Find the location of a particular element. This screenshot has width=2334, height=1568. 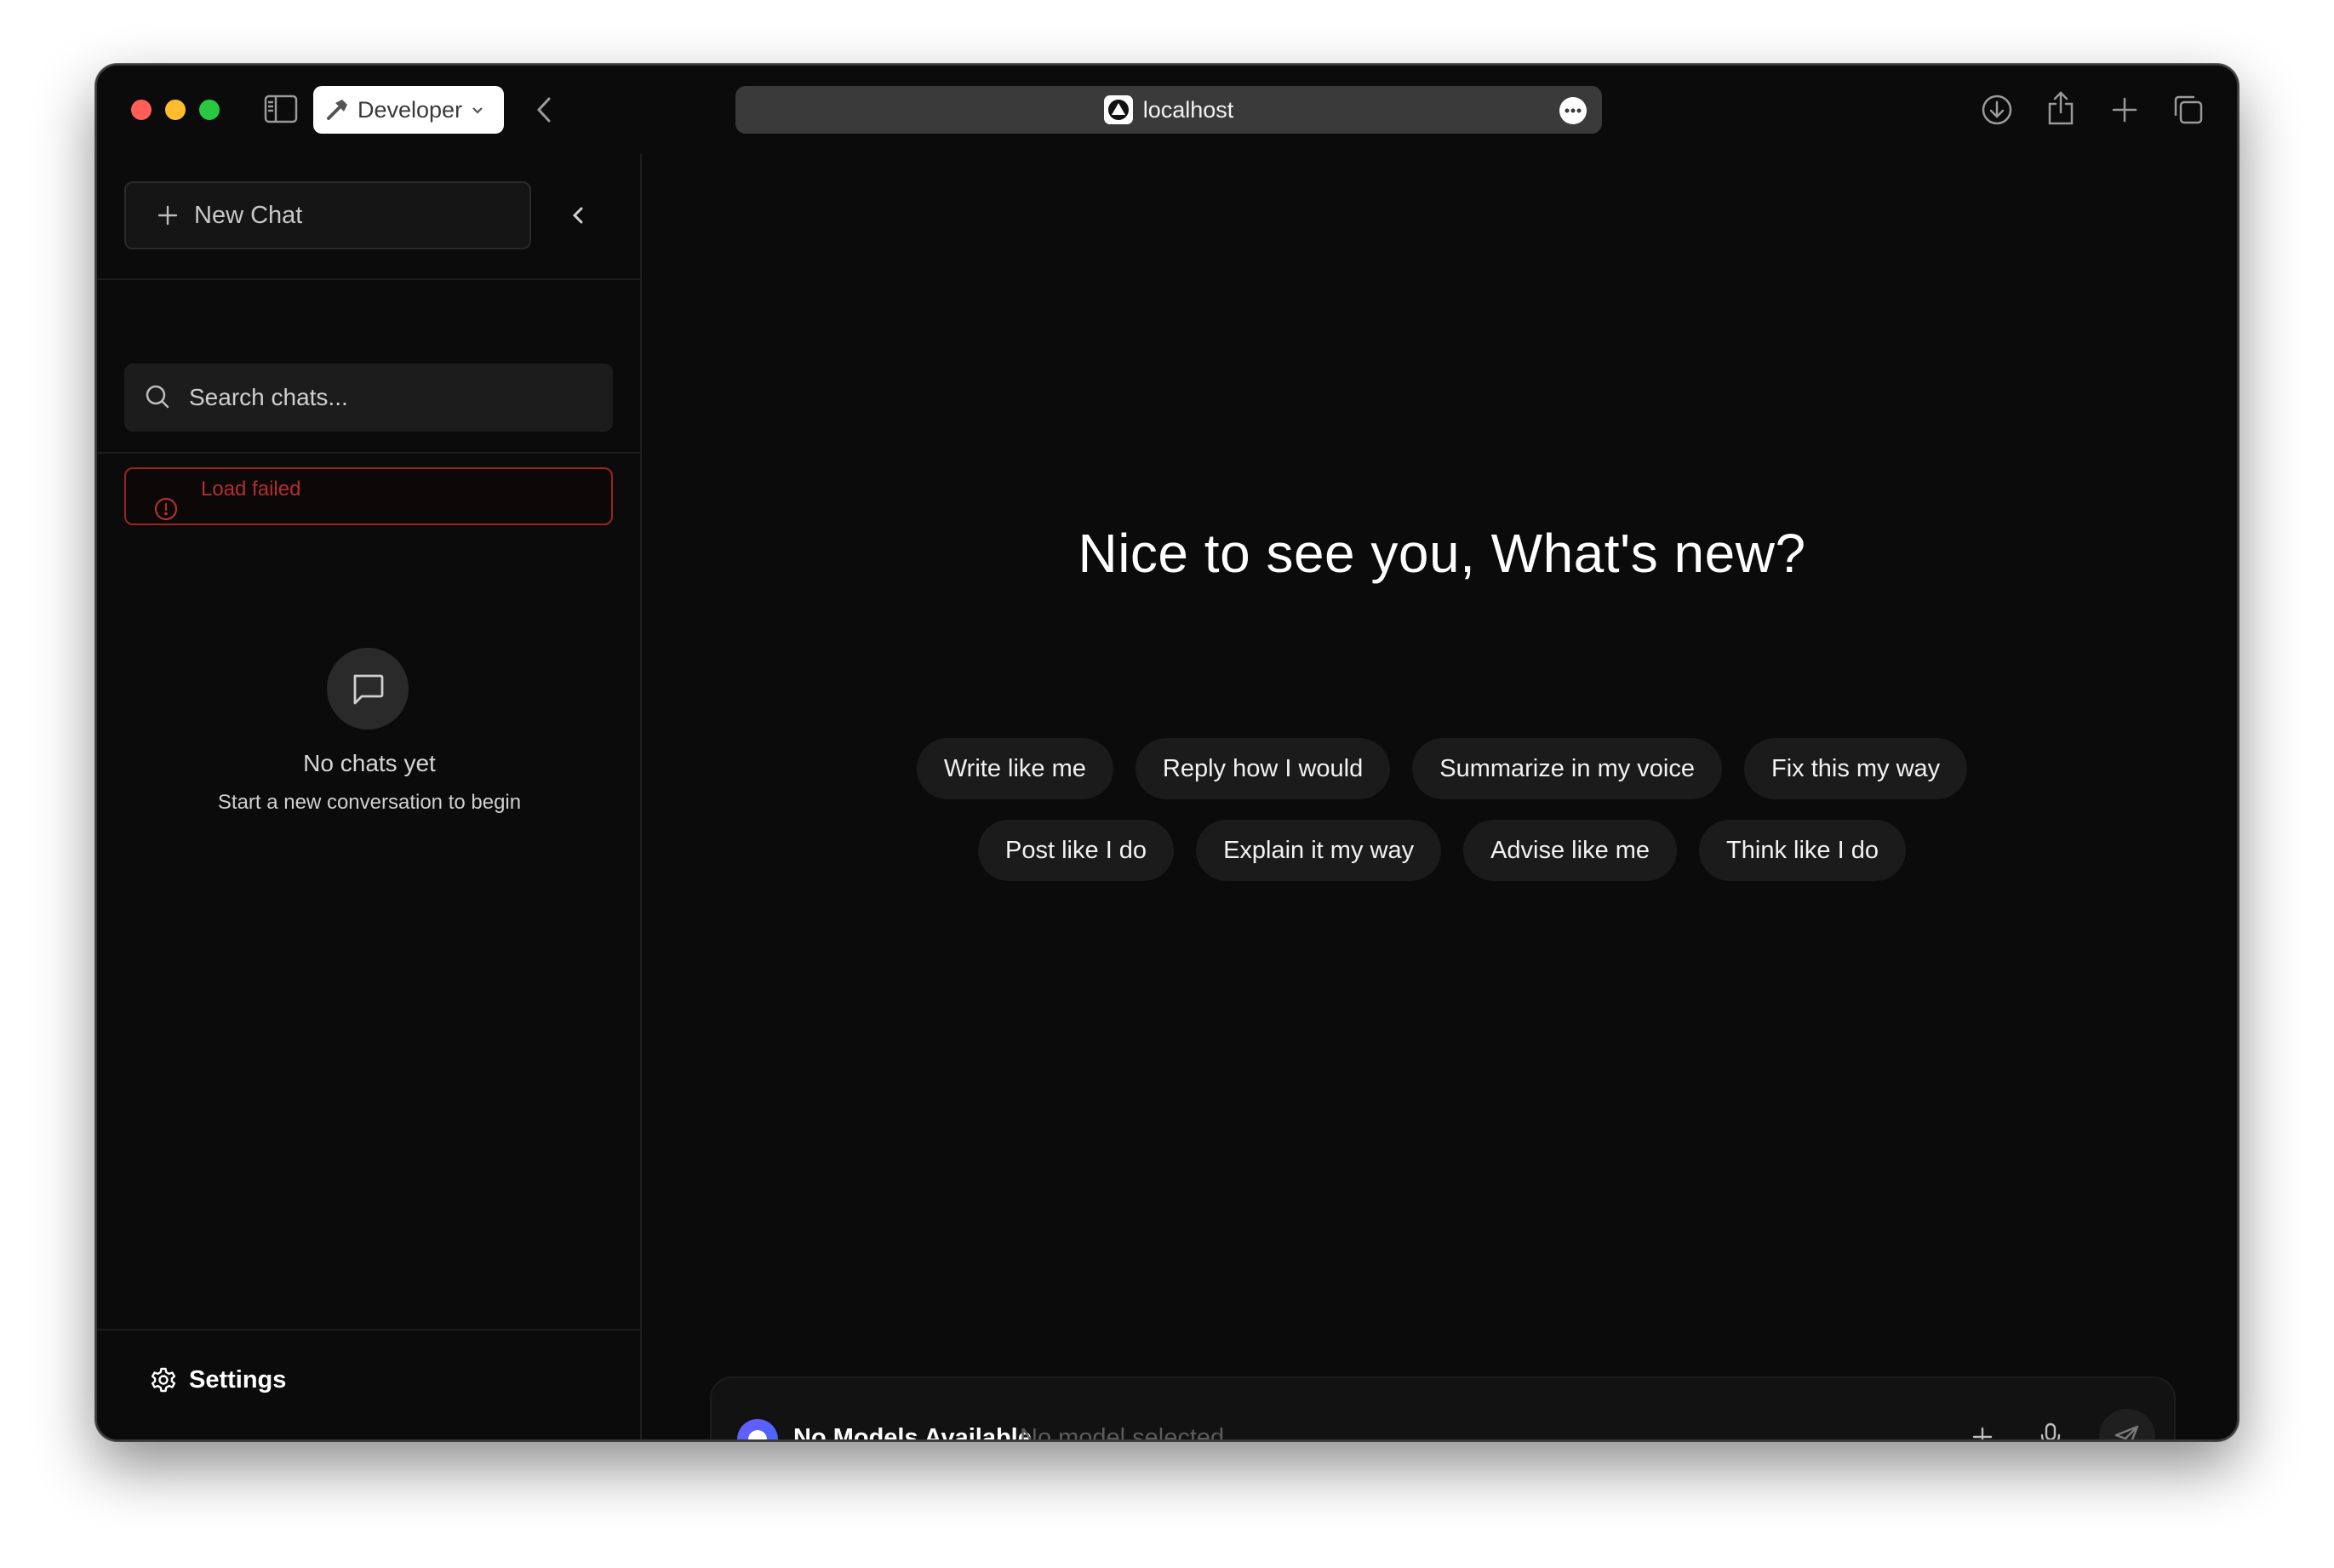

model-avatar-icon is located at coordinates (757, 1429).